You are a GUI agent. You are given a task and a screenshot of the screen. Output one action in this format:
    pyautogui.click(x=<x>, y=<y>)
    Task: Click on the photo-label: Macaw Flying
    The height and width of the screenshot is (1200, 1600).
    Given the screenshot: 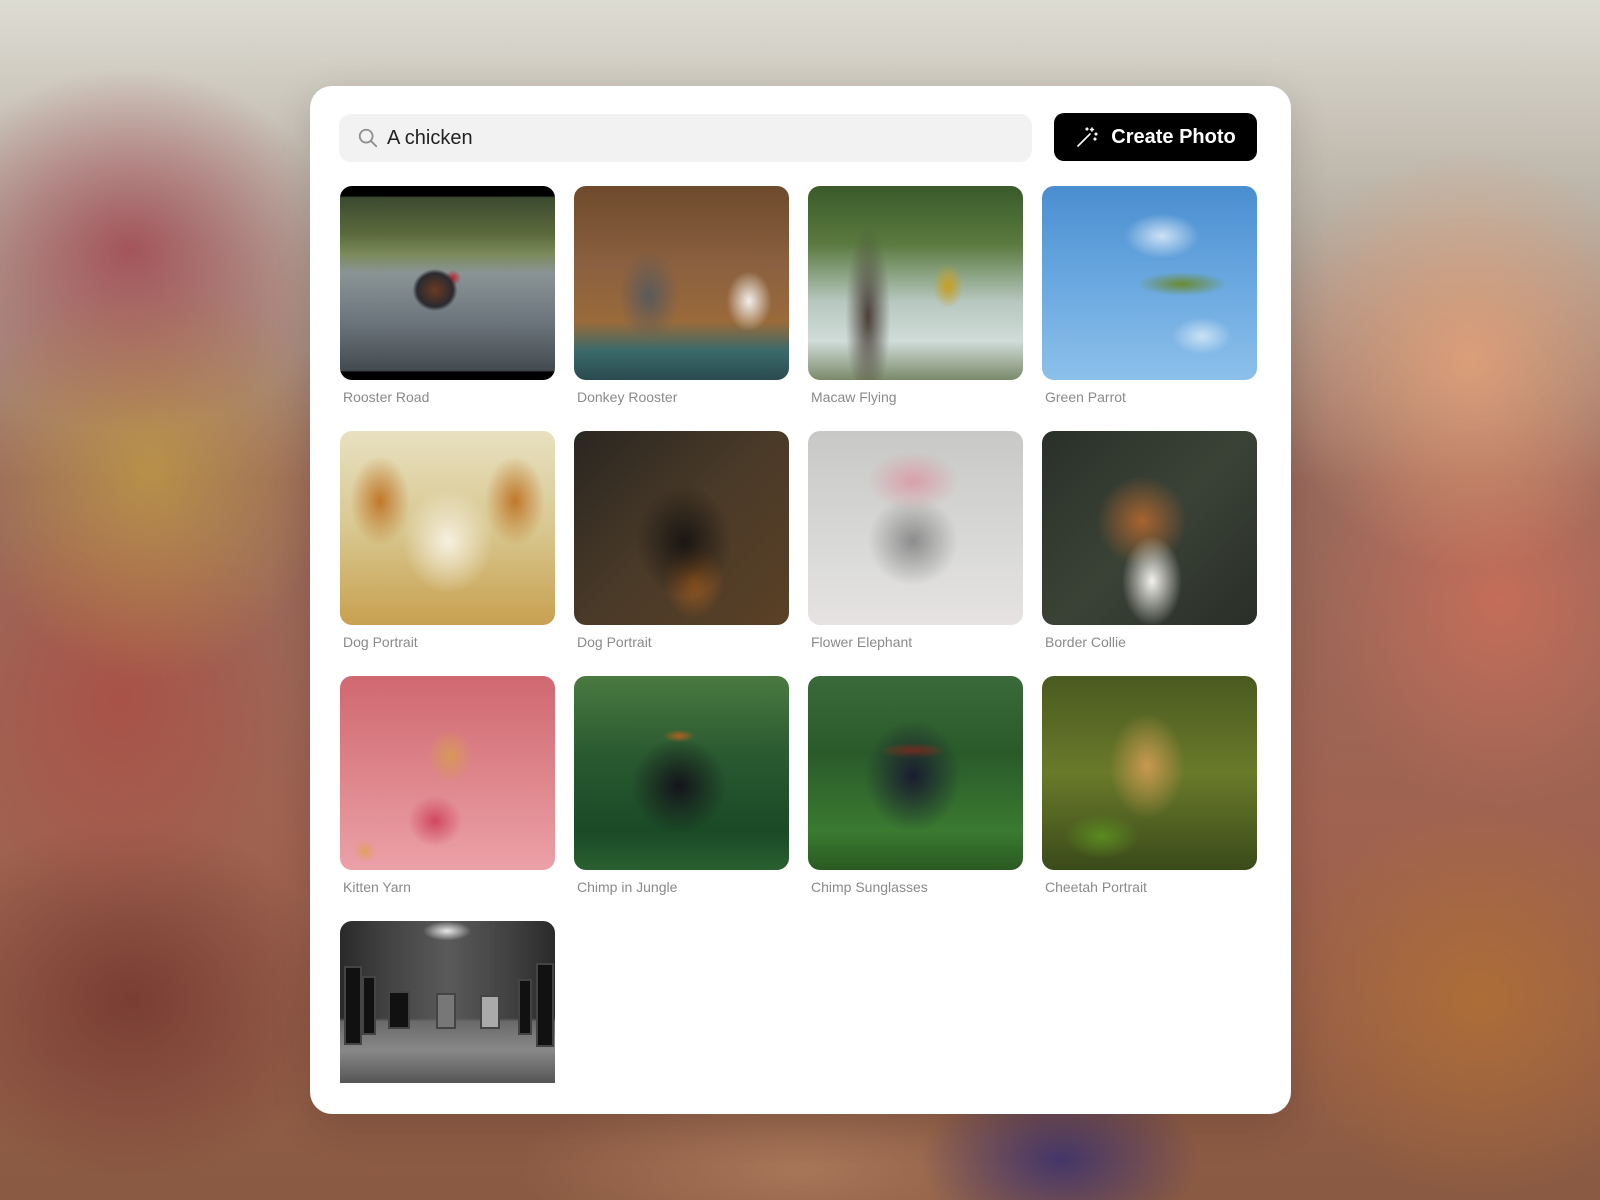 What is the action you would take?
    pyautogui.click(x=854, y=397)
    